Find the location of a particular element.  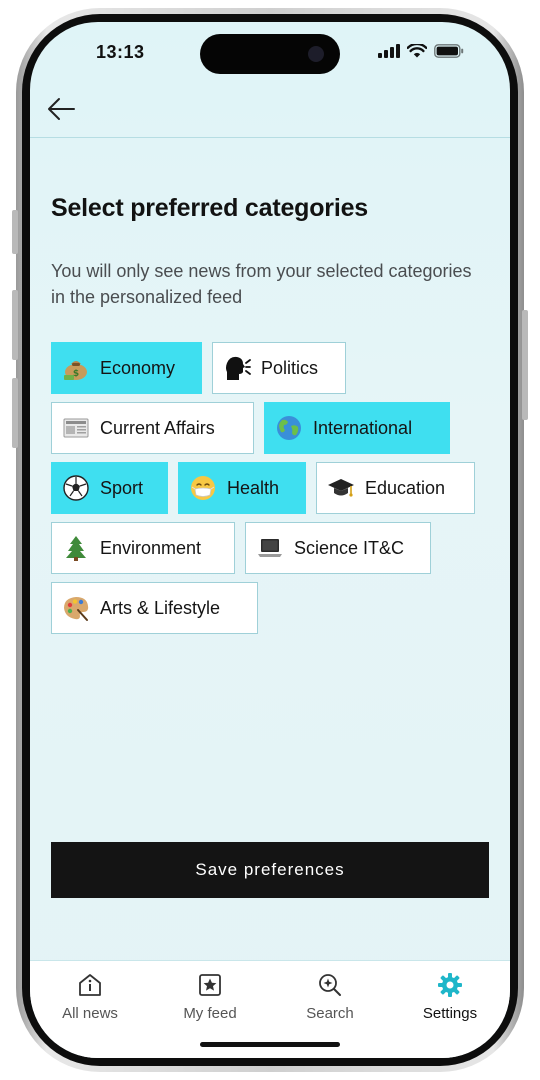

laptop-icon is located at coordinates (270, 548).